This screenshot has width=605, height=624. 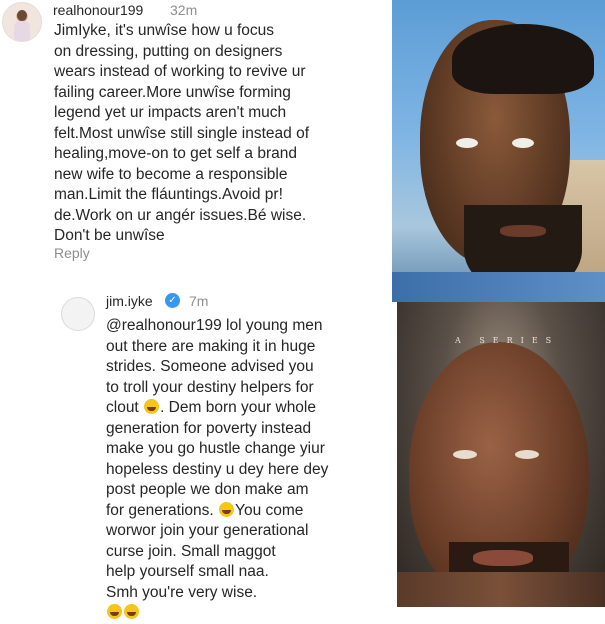 What do you see at coordinates (184, 10) in the screenshot?
I see `comment-timestamp: 32m` at bounding box center [184, 10].